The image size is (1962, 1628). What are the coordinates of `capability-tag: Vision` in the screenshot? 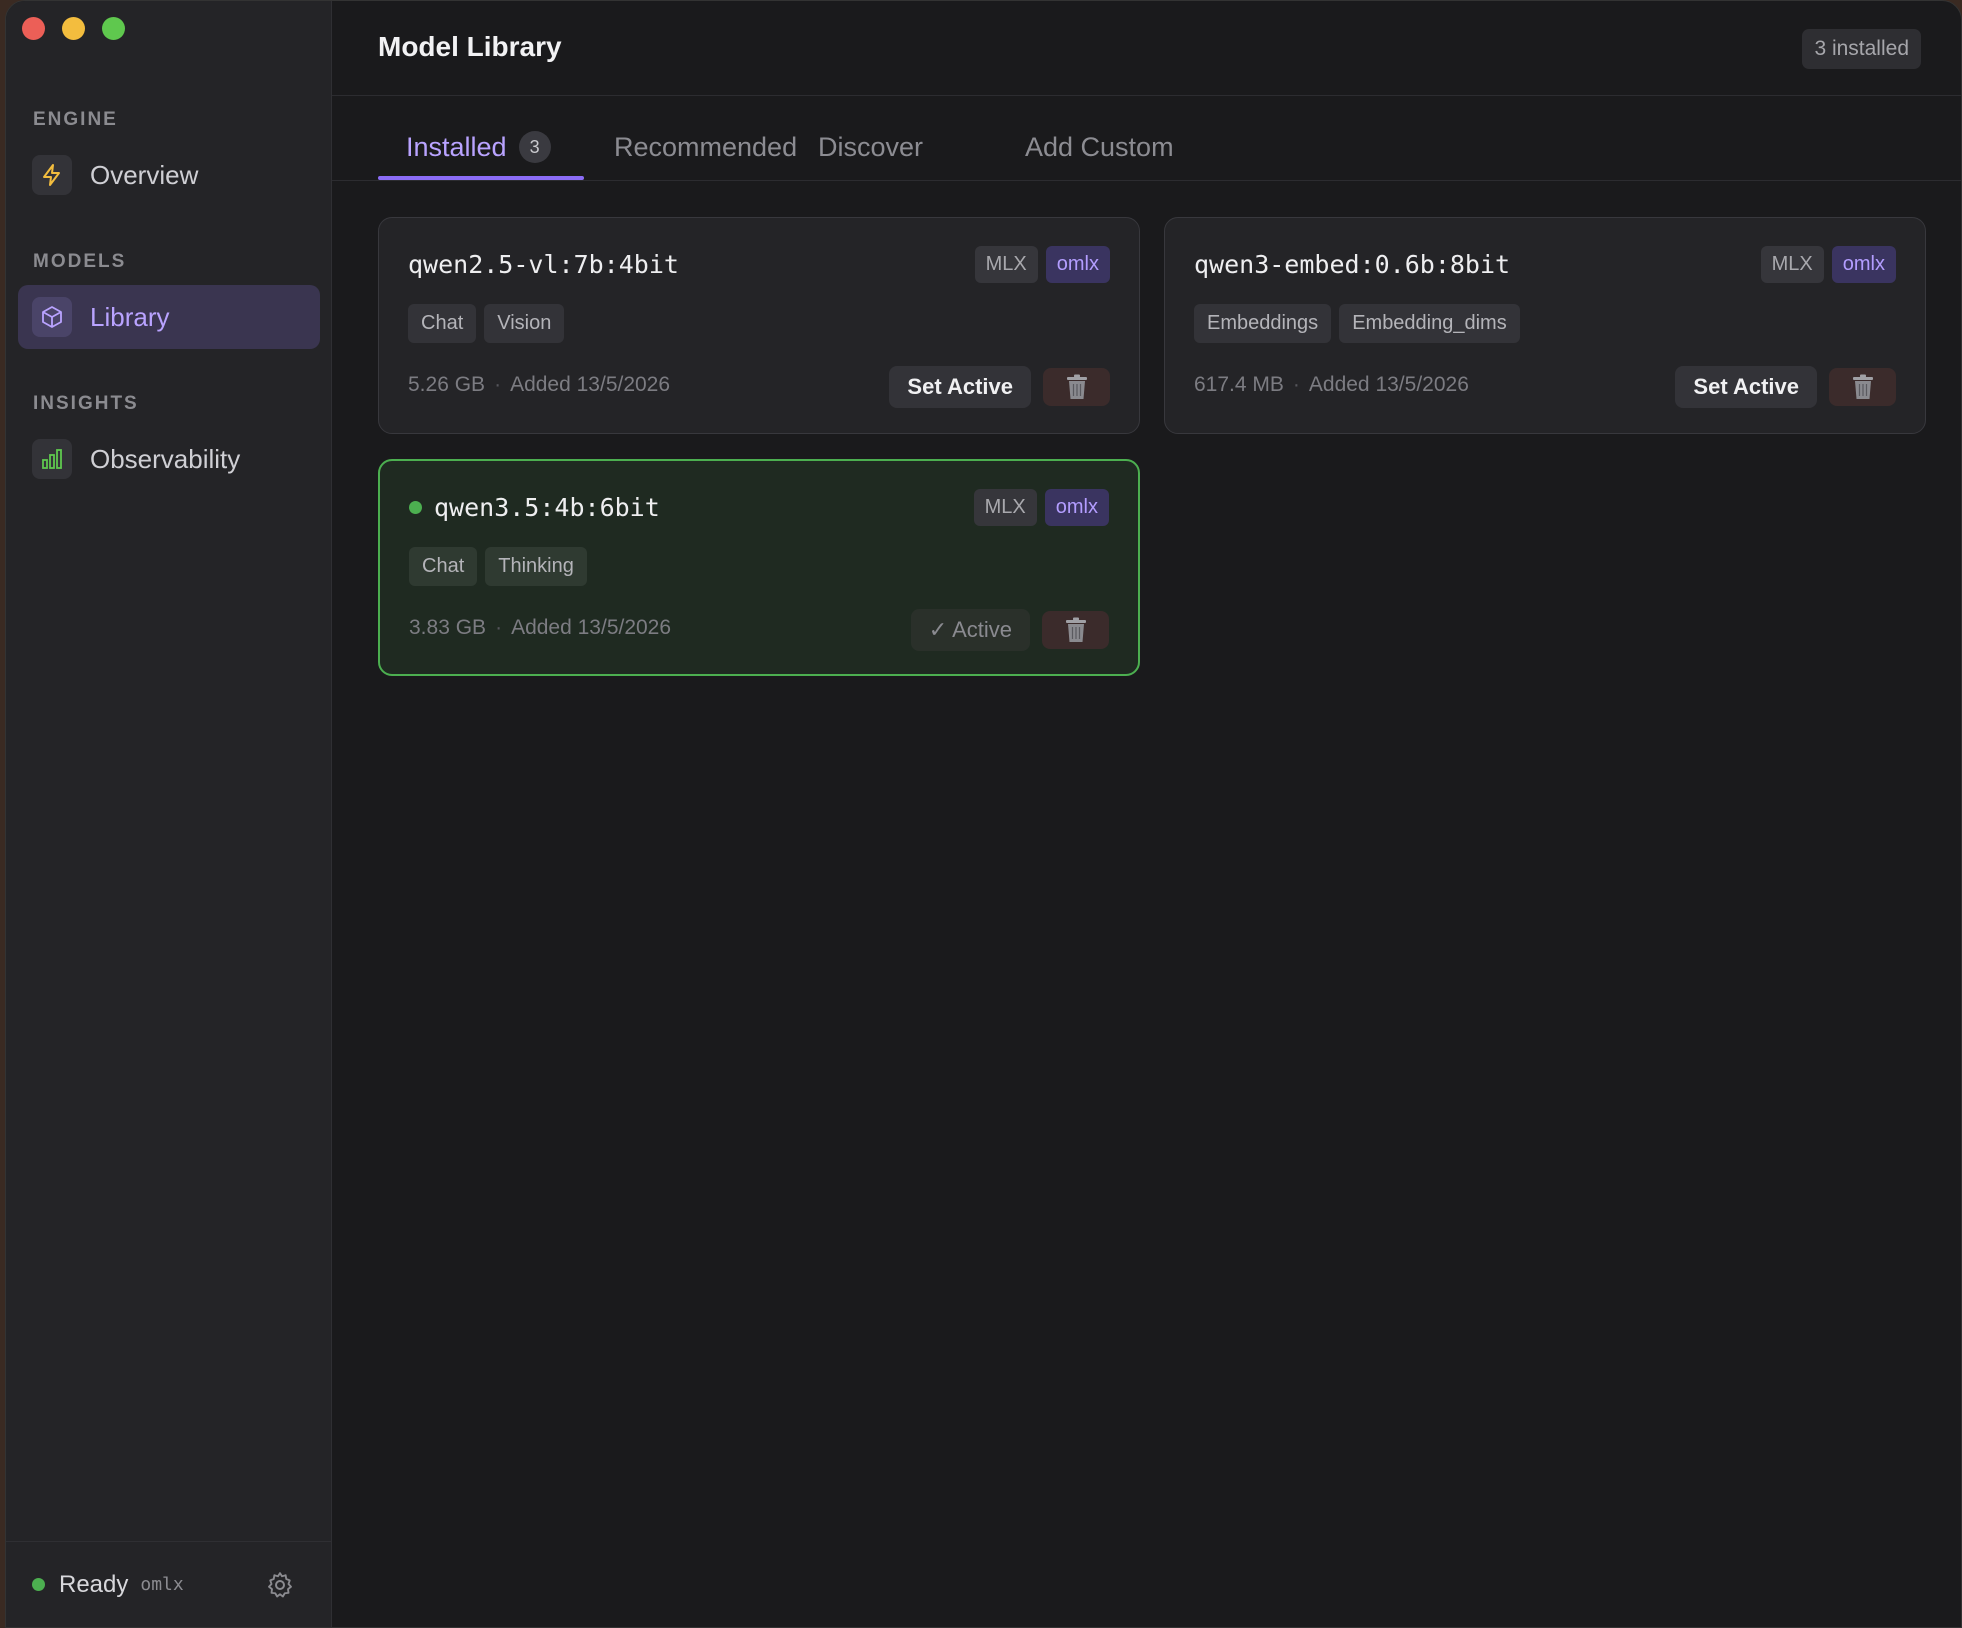 It's located at (524, 323).